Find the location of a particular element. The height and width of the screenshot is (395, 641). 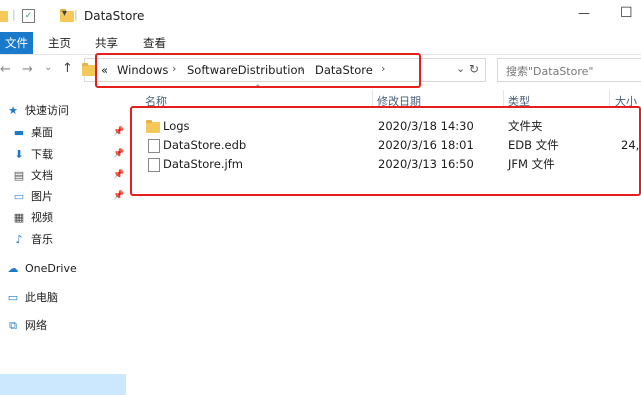

sidebar-item-label: 下载 is located at coordinates (42, 154).